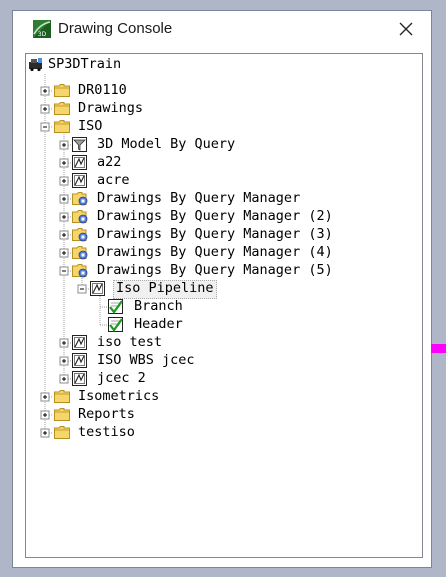  What do you see at coordinates (118, 396) in the screenshot?
I see `tree-item-isometrics: Isometrics` at bounding box center [118, 396].